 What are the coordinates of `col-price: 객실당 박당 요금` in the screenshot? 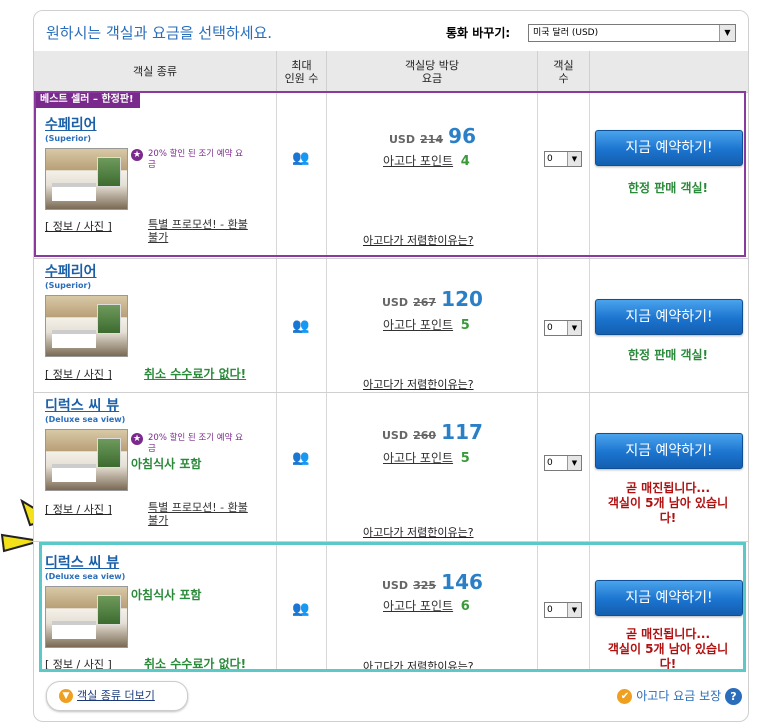 It's located at (432, 71).